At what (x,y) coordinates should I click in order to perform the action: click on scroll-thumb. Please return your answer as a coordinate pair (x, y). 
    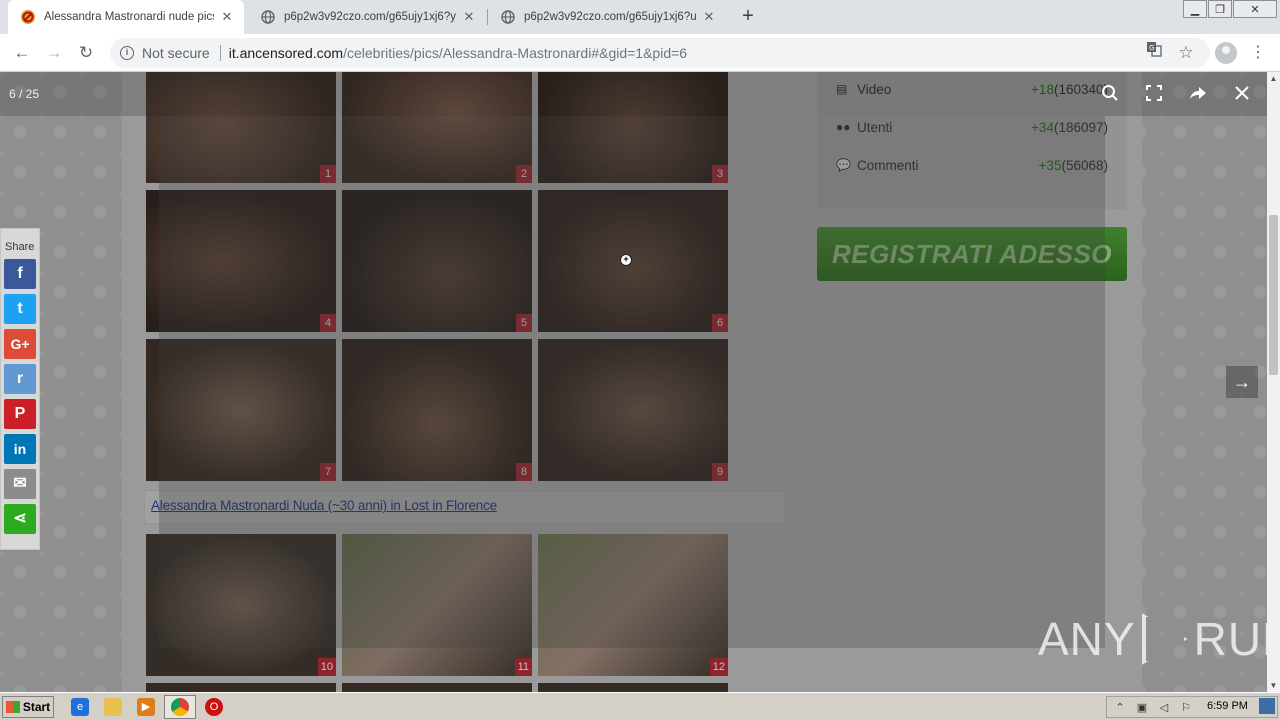
    Looking at the image, I should click on (1273, 295).